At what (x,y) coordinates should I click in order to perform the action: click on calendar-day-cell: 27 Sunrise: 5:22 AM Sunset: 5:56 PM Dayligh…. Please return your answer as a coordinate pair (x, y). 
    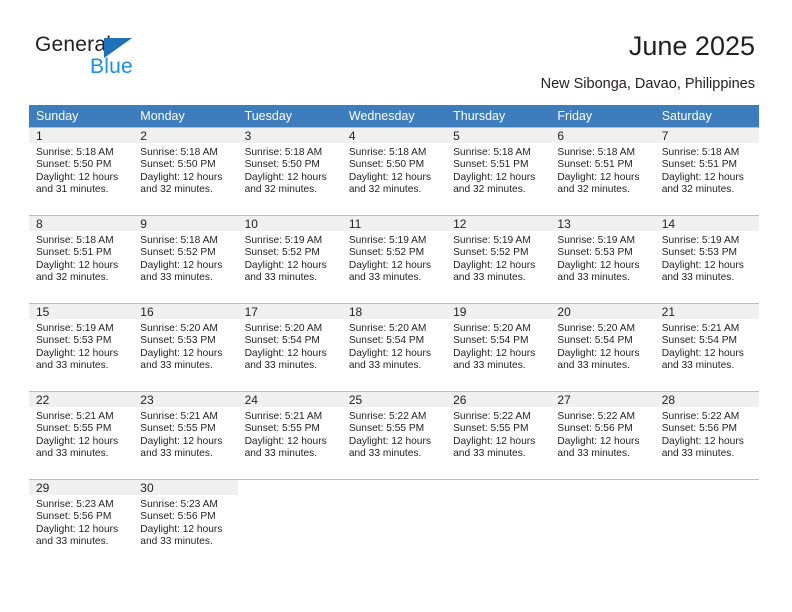
    Looking at the image, I should click on (602, 435).